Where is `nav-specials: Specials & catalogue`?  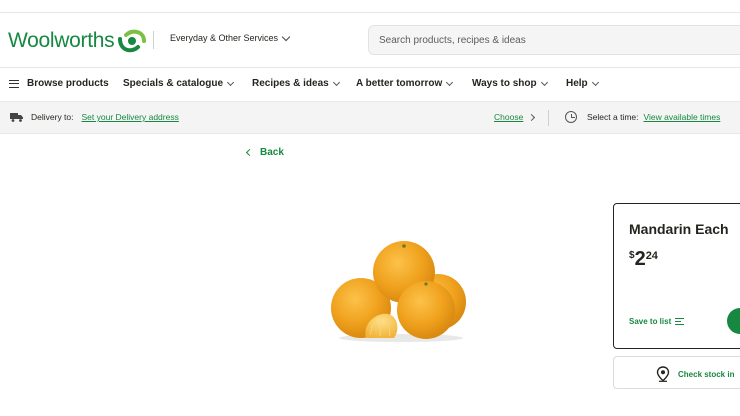
nav-specials: Specials & catalogue is located at coordinates (179, 83).